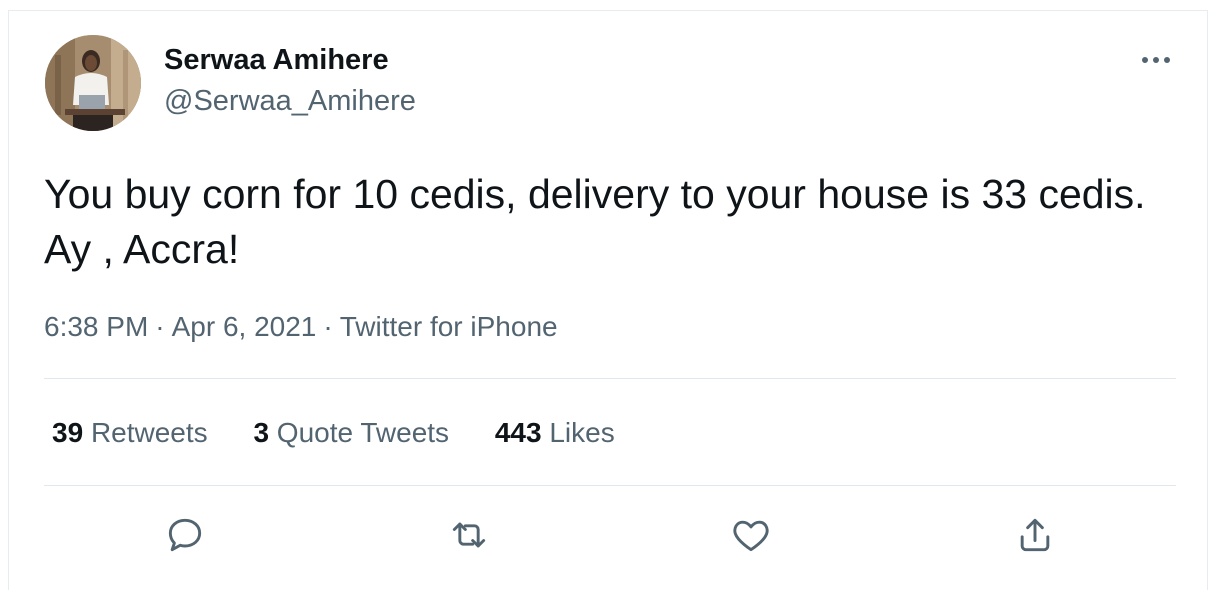  I want to click on avatar, so click(93, 83).